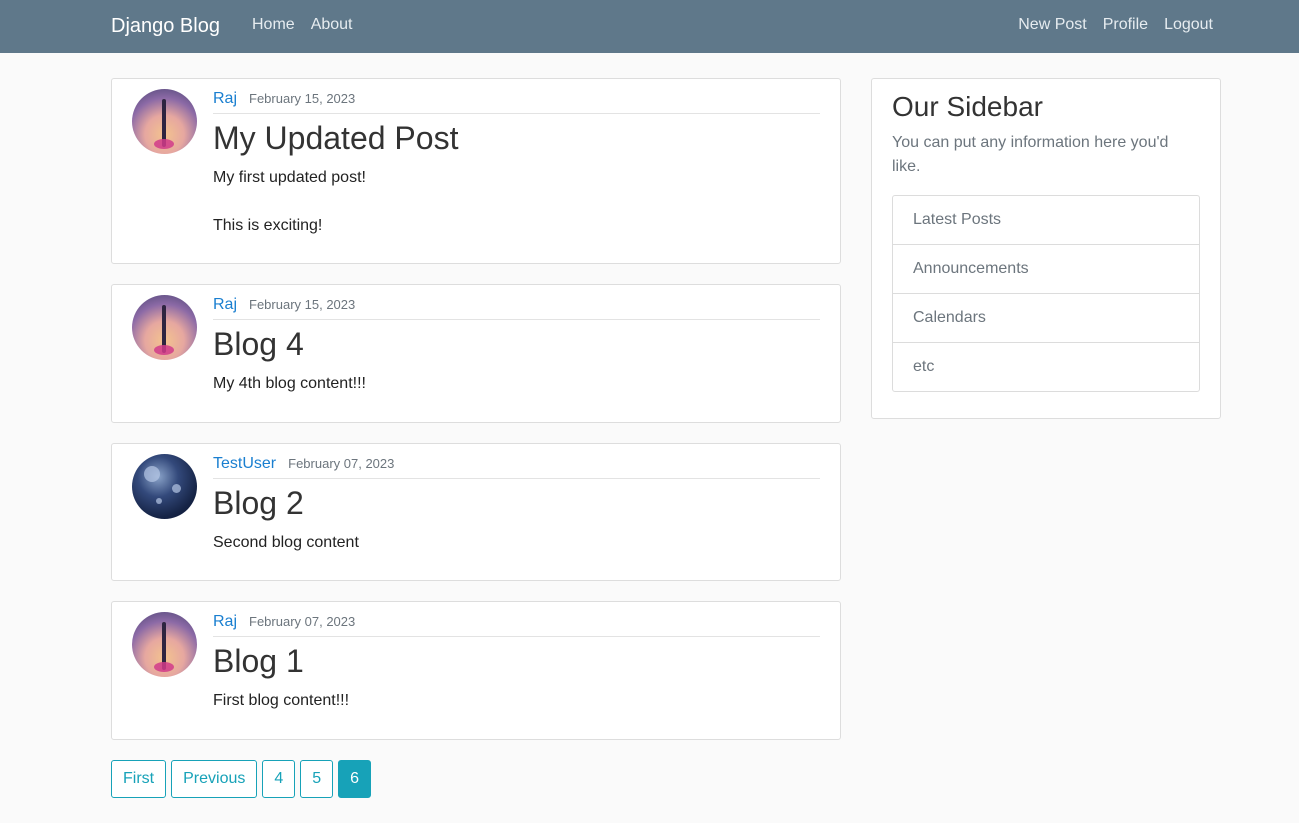  Describe the element at coordinates (355, 779) in the screenshot. I see `page-6-button: 6` at that location.